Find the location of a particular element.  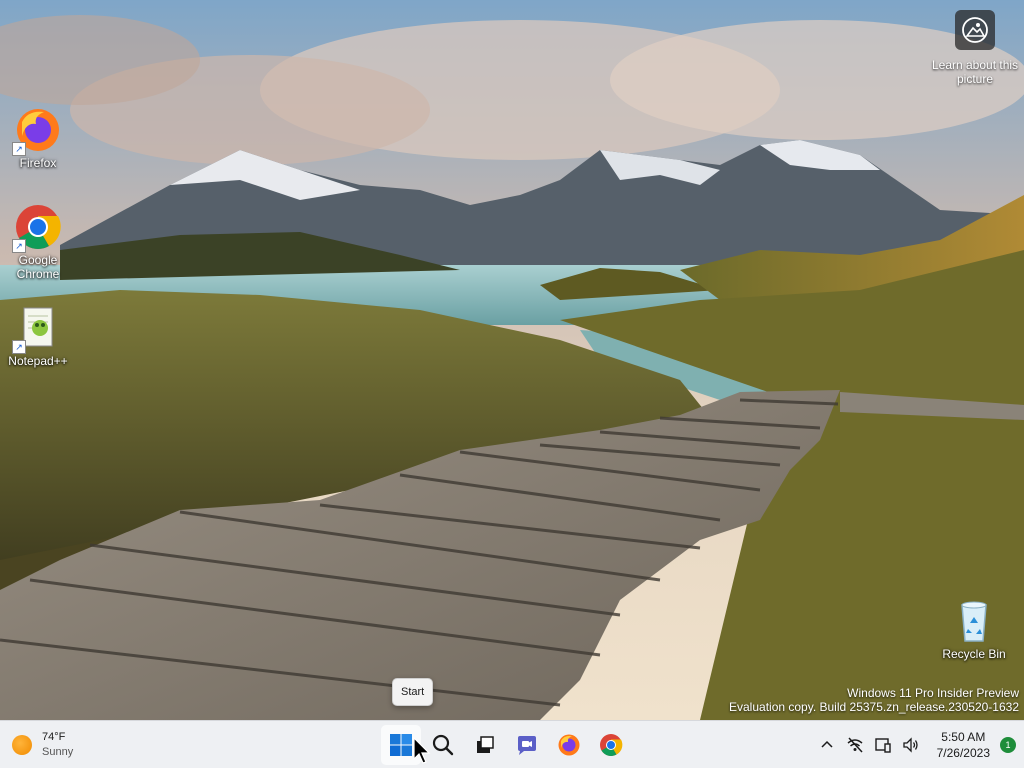

weather-widget: 74°F Sunny is located at coordinates (42, 745).